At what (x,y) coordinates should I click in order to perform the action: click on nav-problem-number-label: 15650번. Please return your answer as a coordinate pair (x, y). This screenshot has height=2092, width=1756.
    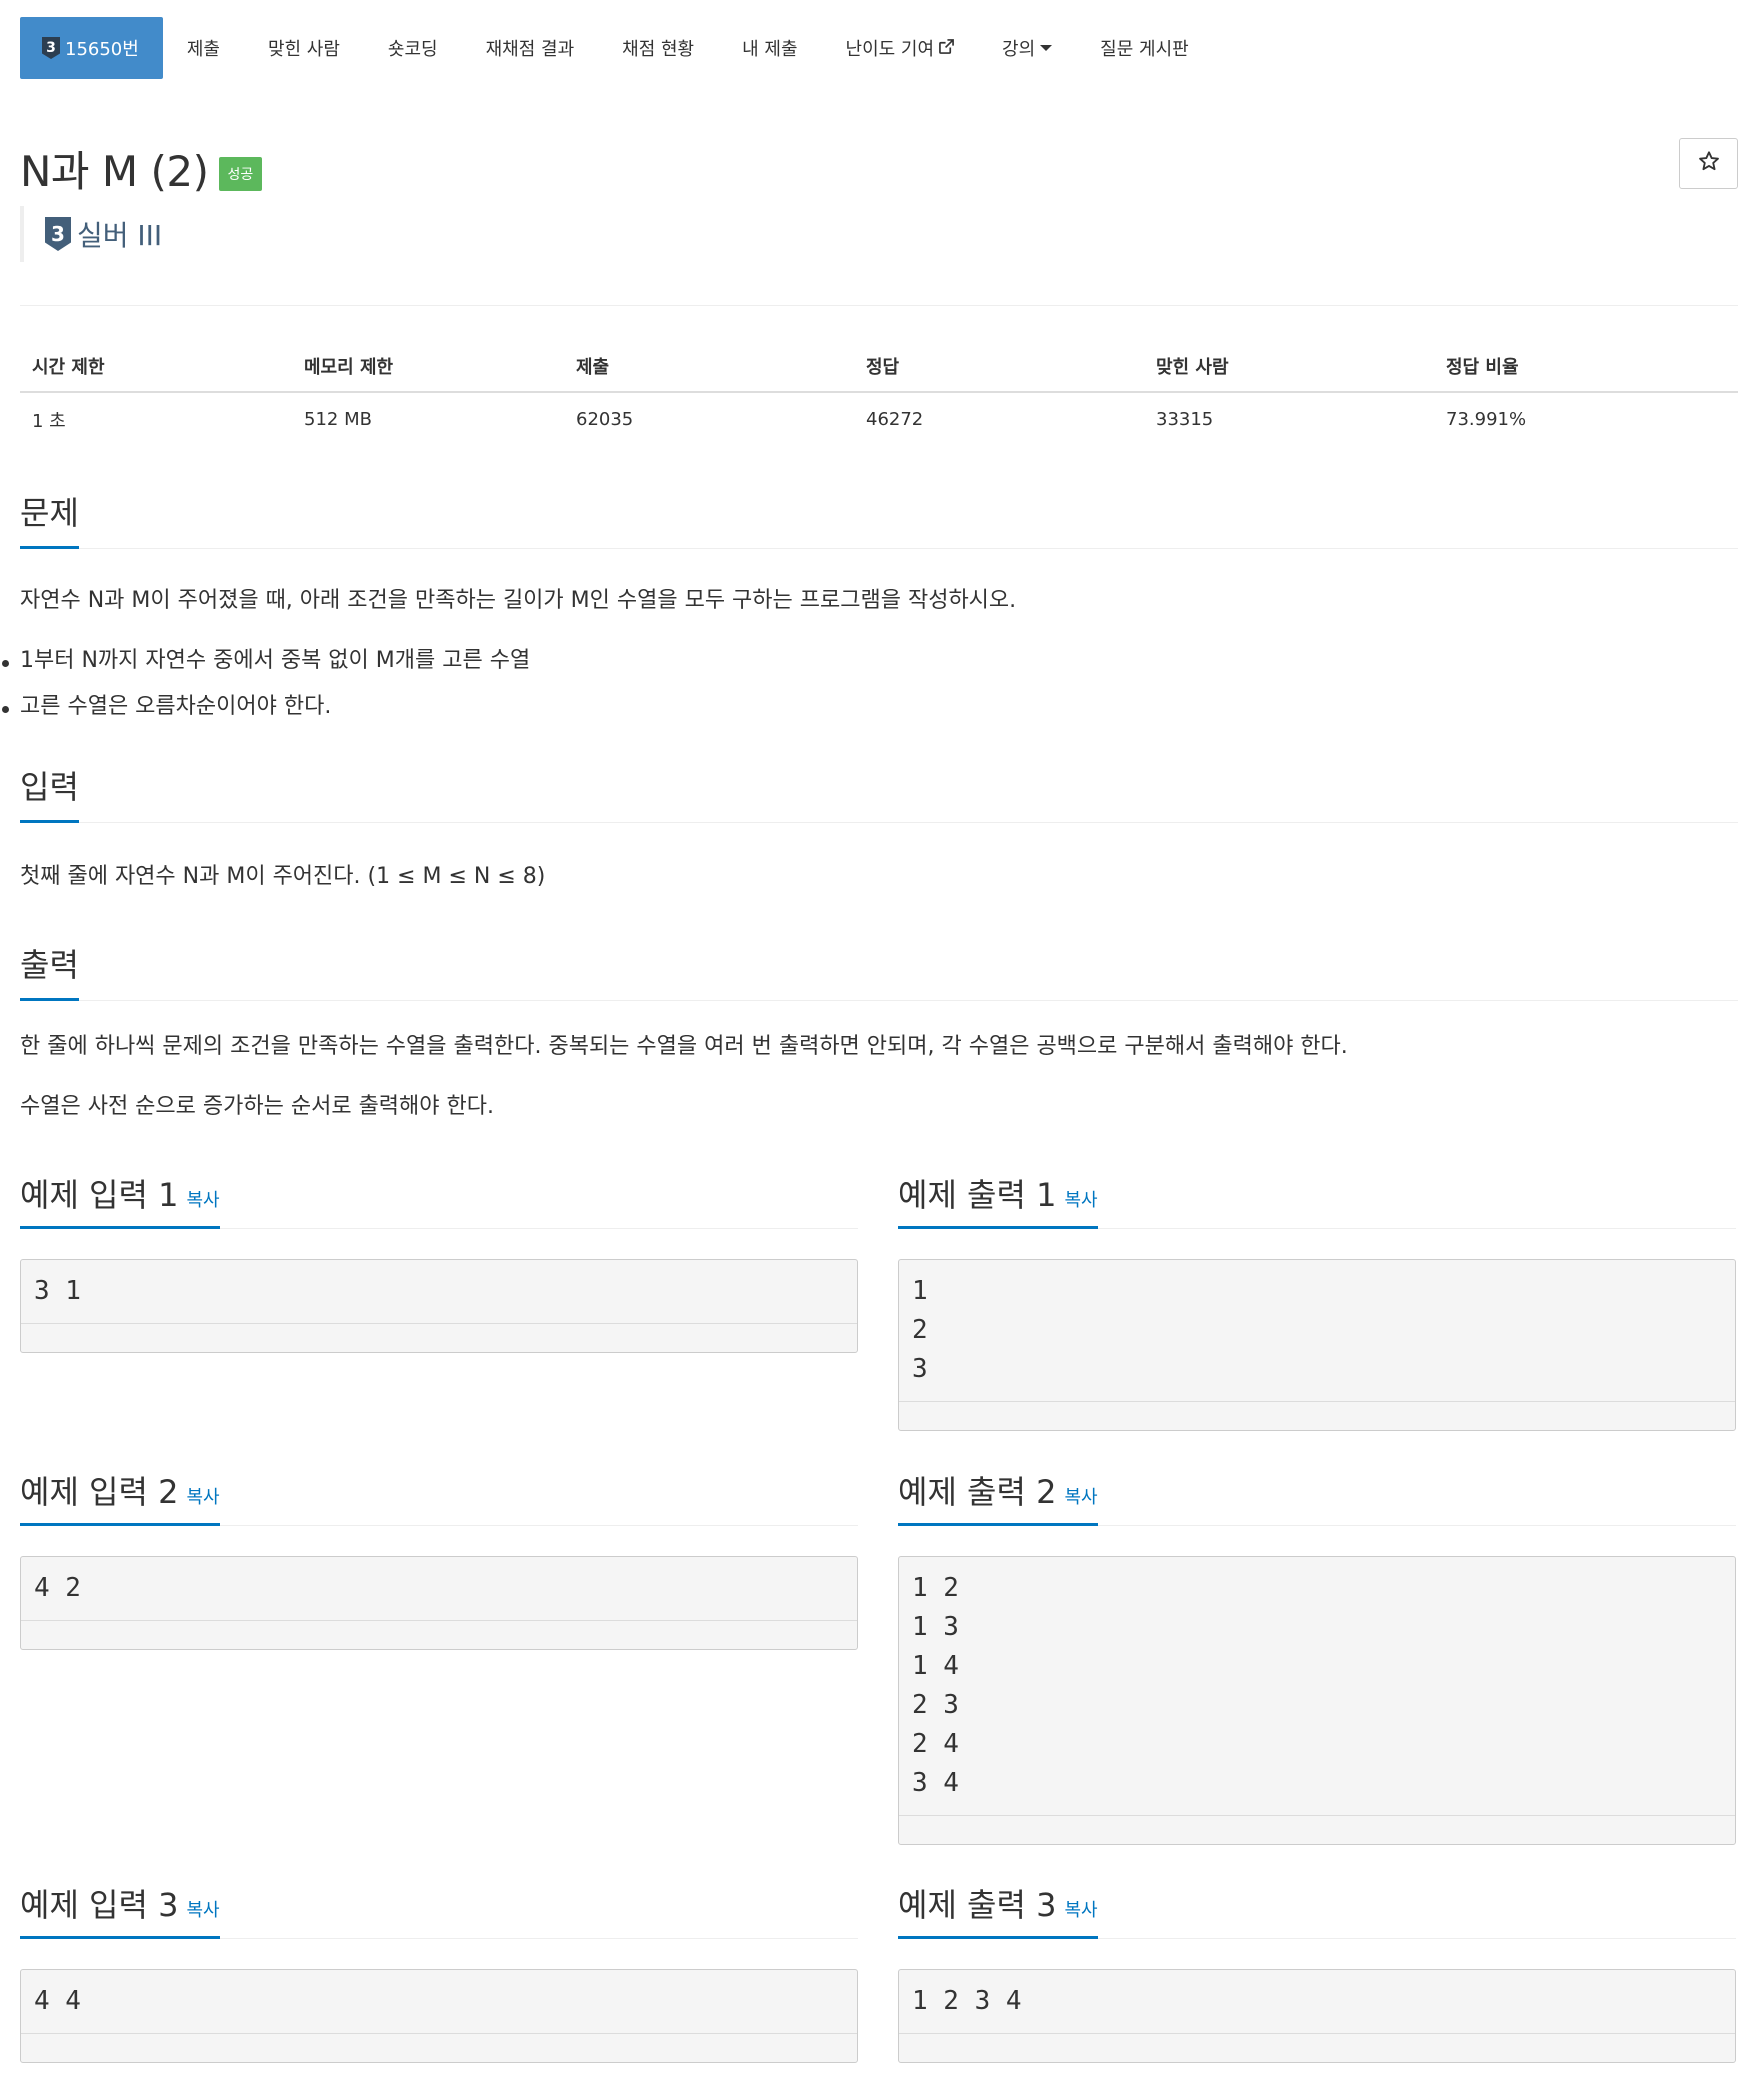
    Looking at the image, I should click on (102, 49).